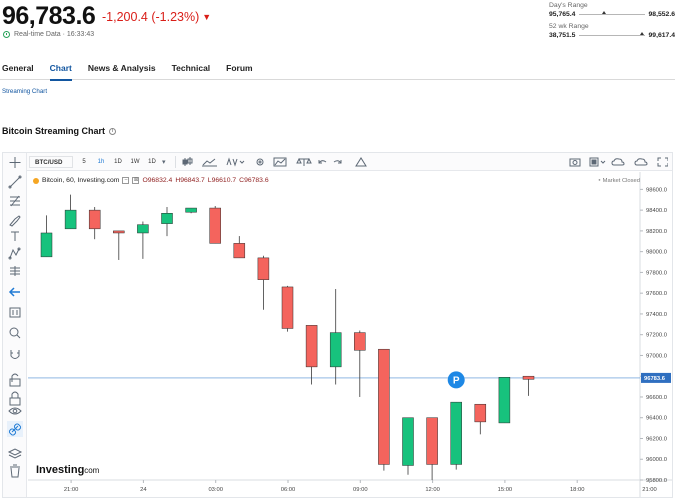 This screenshot has width=675, height=500. What do you see at coordinates (231, 161) in the screenshot?
I see `indicators-icon` at bounding box center [231, 161].